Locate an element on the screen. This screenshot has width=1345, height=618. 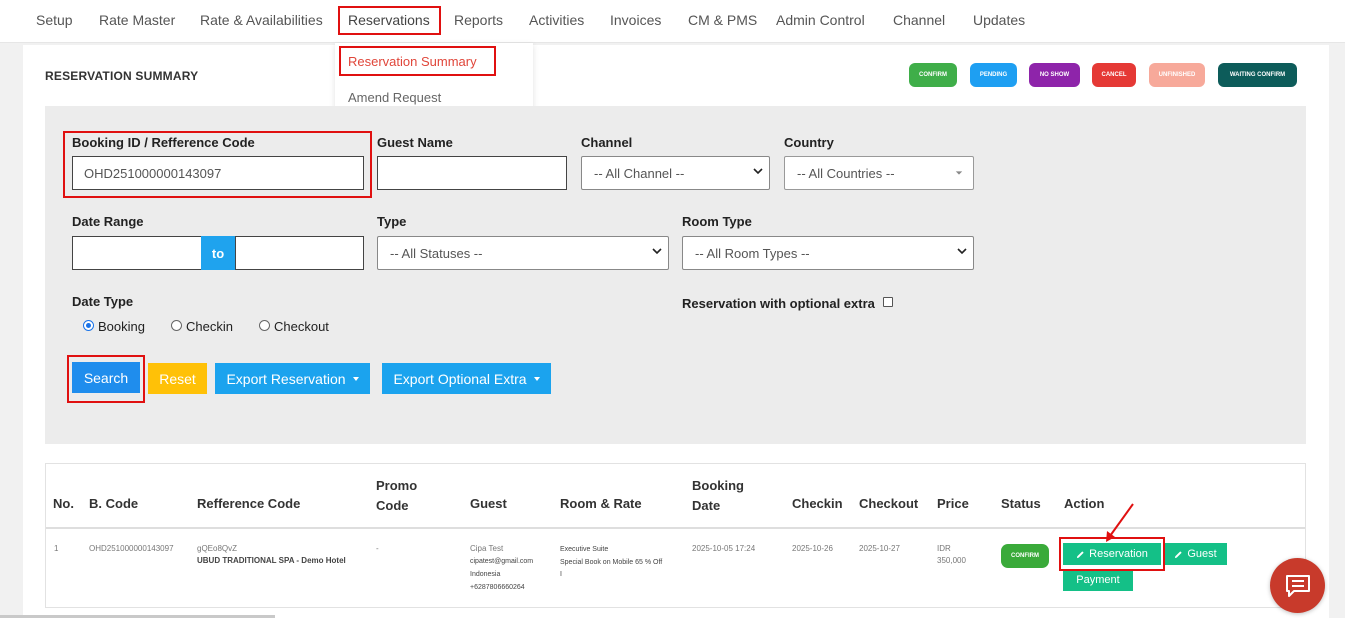
legend-cancel: CANCEL is located at coordinates (1114, 75).